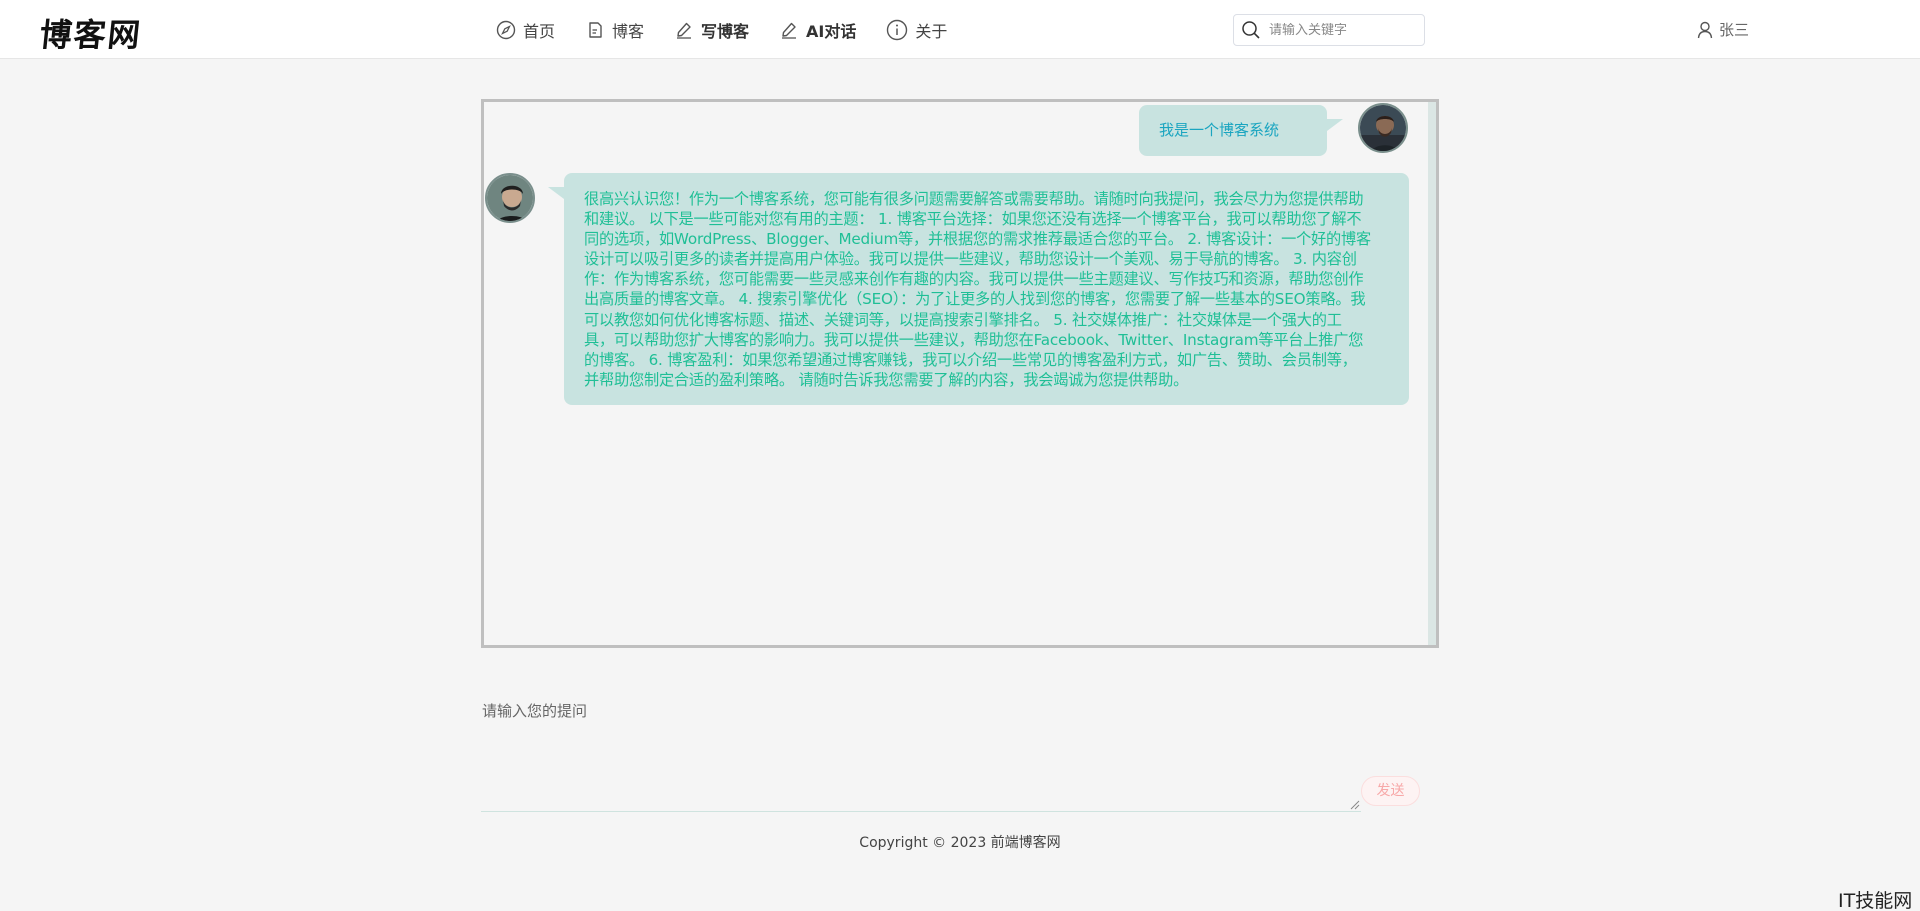 This screenshot has width=1920, height=911. What do you see at coordinates (897, 29) in the screenshot?
I see `info-icon` at bounding box center [897, 29].